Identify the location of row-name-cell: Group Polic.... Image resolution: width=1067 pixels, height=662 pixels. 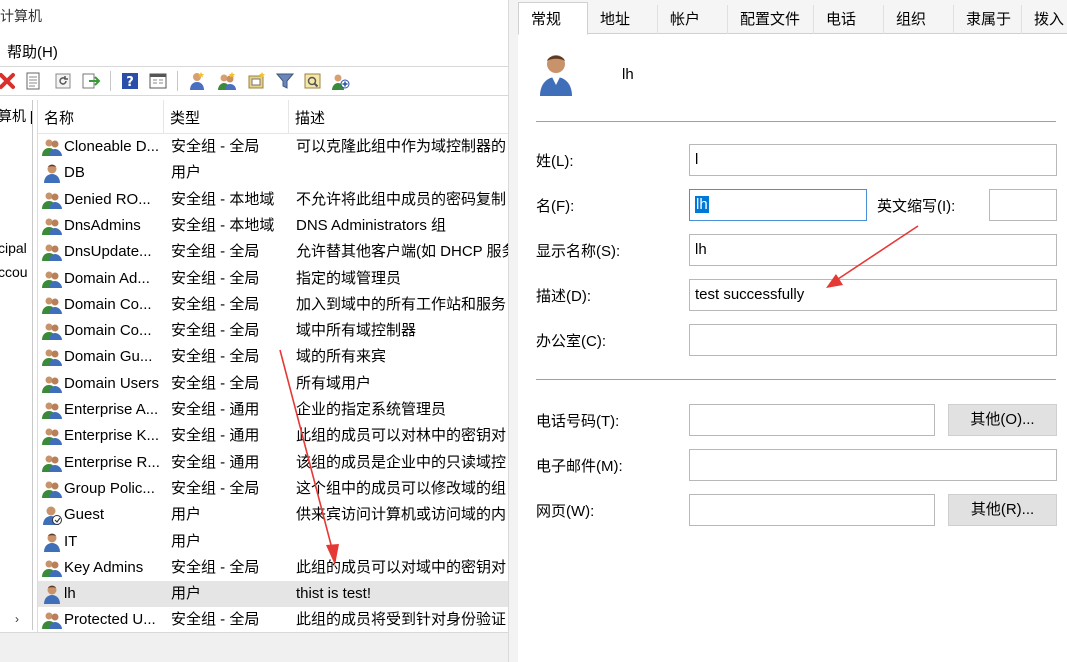
(104, 489).